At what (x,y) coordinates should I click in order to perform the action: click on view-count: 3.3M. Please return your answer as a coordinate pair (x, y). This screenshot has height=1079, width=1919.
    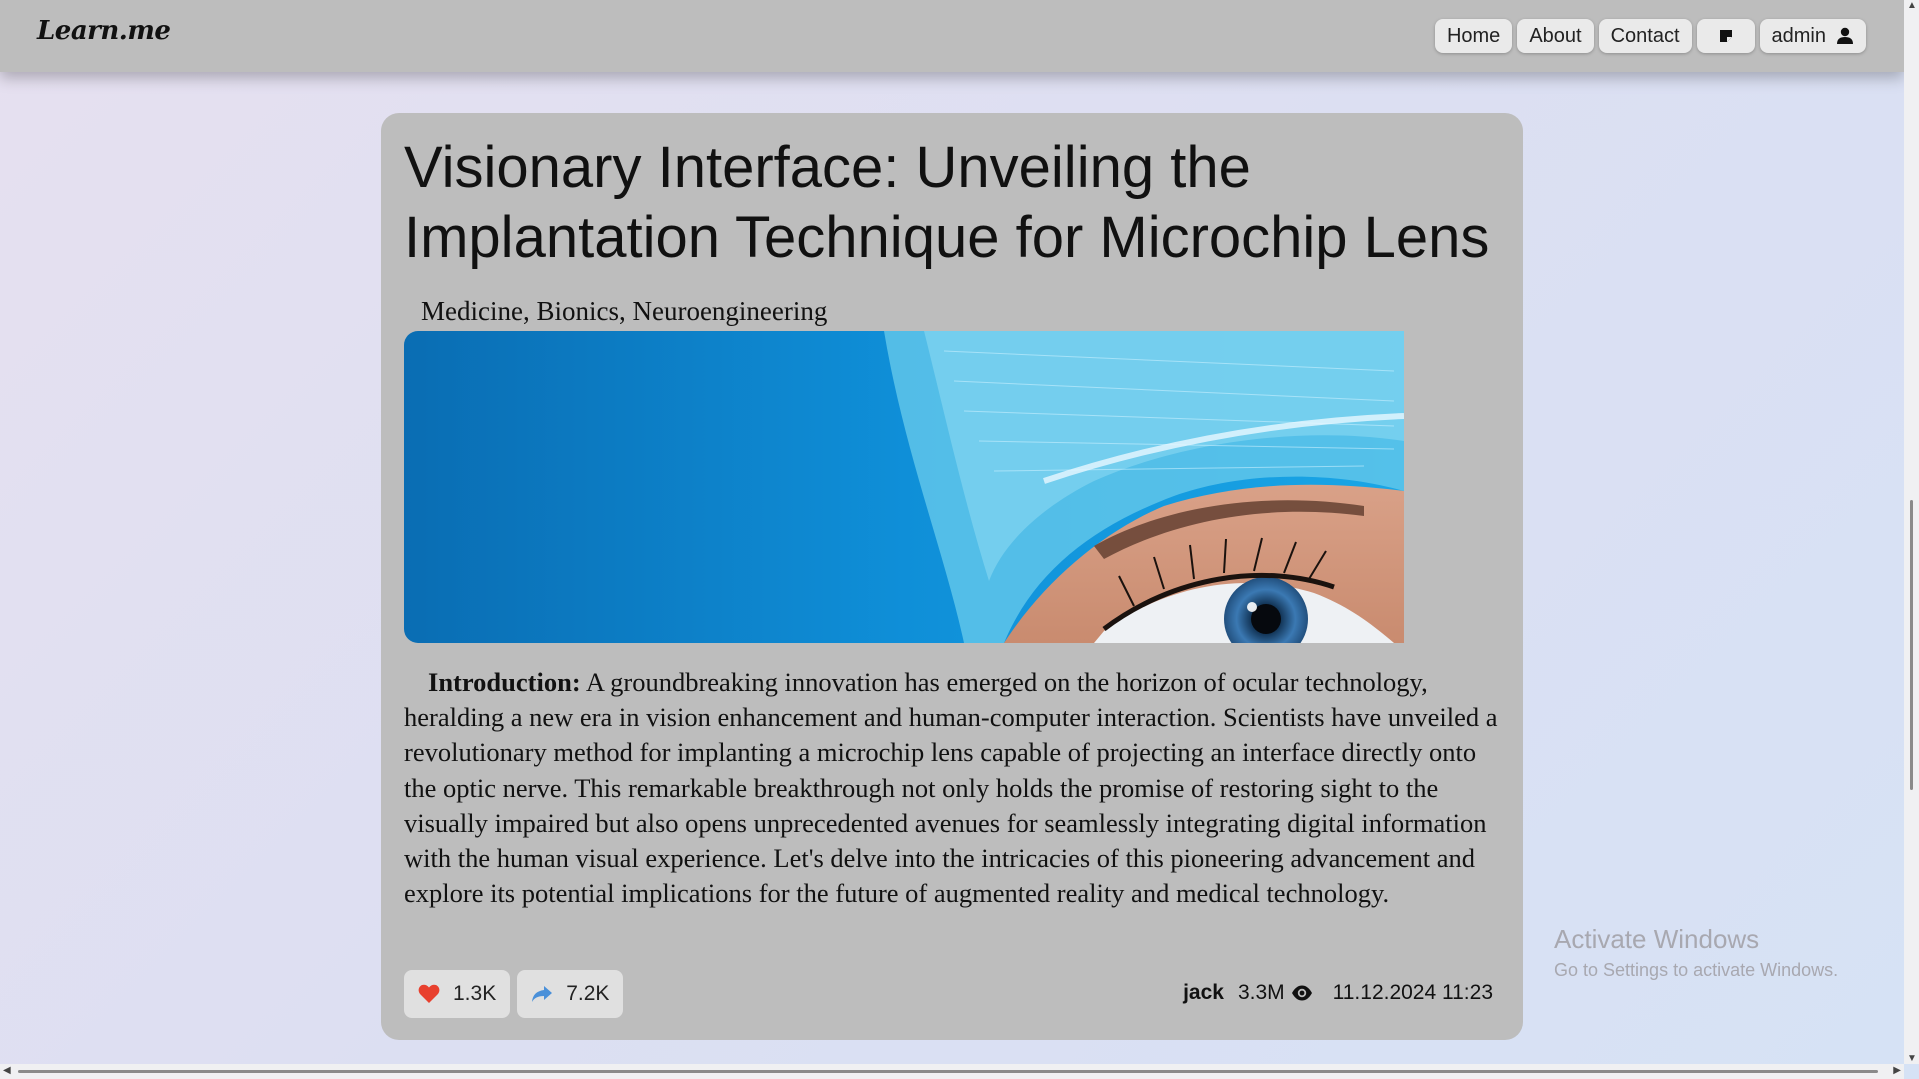
    Looking at the image, I should click on (1261, 992).